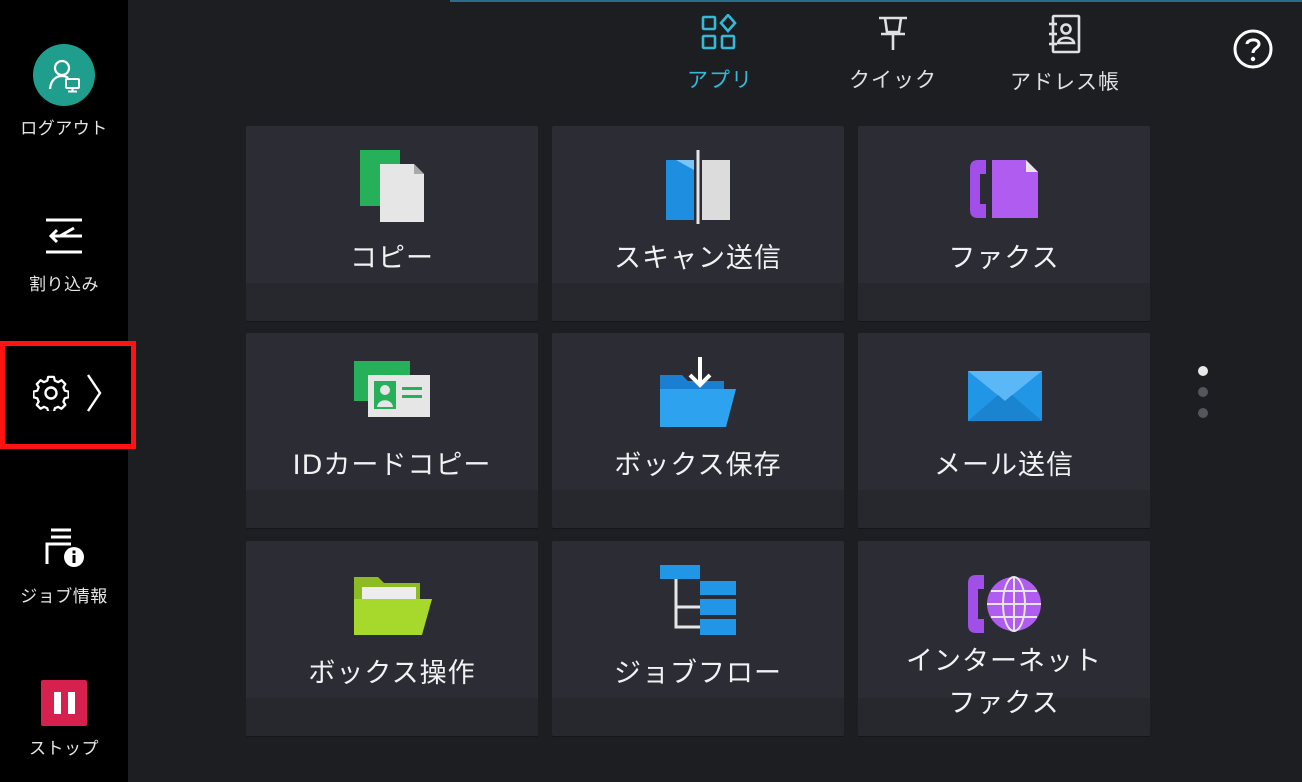  Describe the element at coordinates (51, 395) in the screenshot. I see `gear-icon` at that location.